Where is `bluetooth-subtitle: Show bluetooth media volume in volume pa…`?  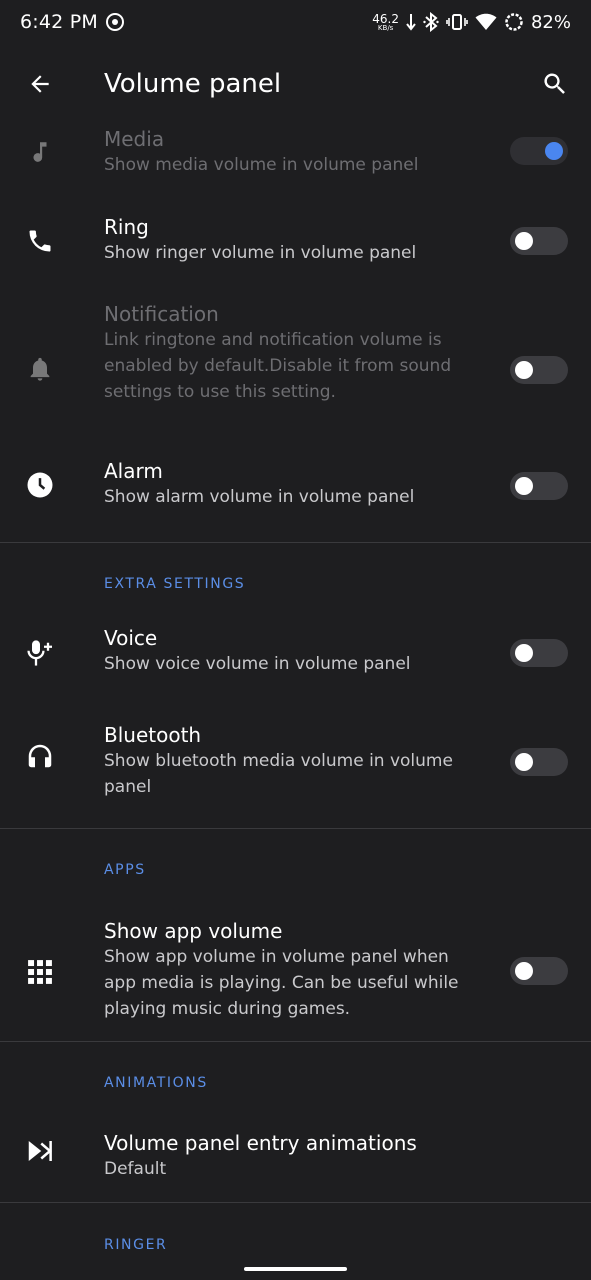 bluetooth-subtitle: Show bluetooth media volume in volume pa… is located at coordinates (278, 774).